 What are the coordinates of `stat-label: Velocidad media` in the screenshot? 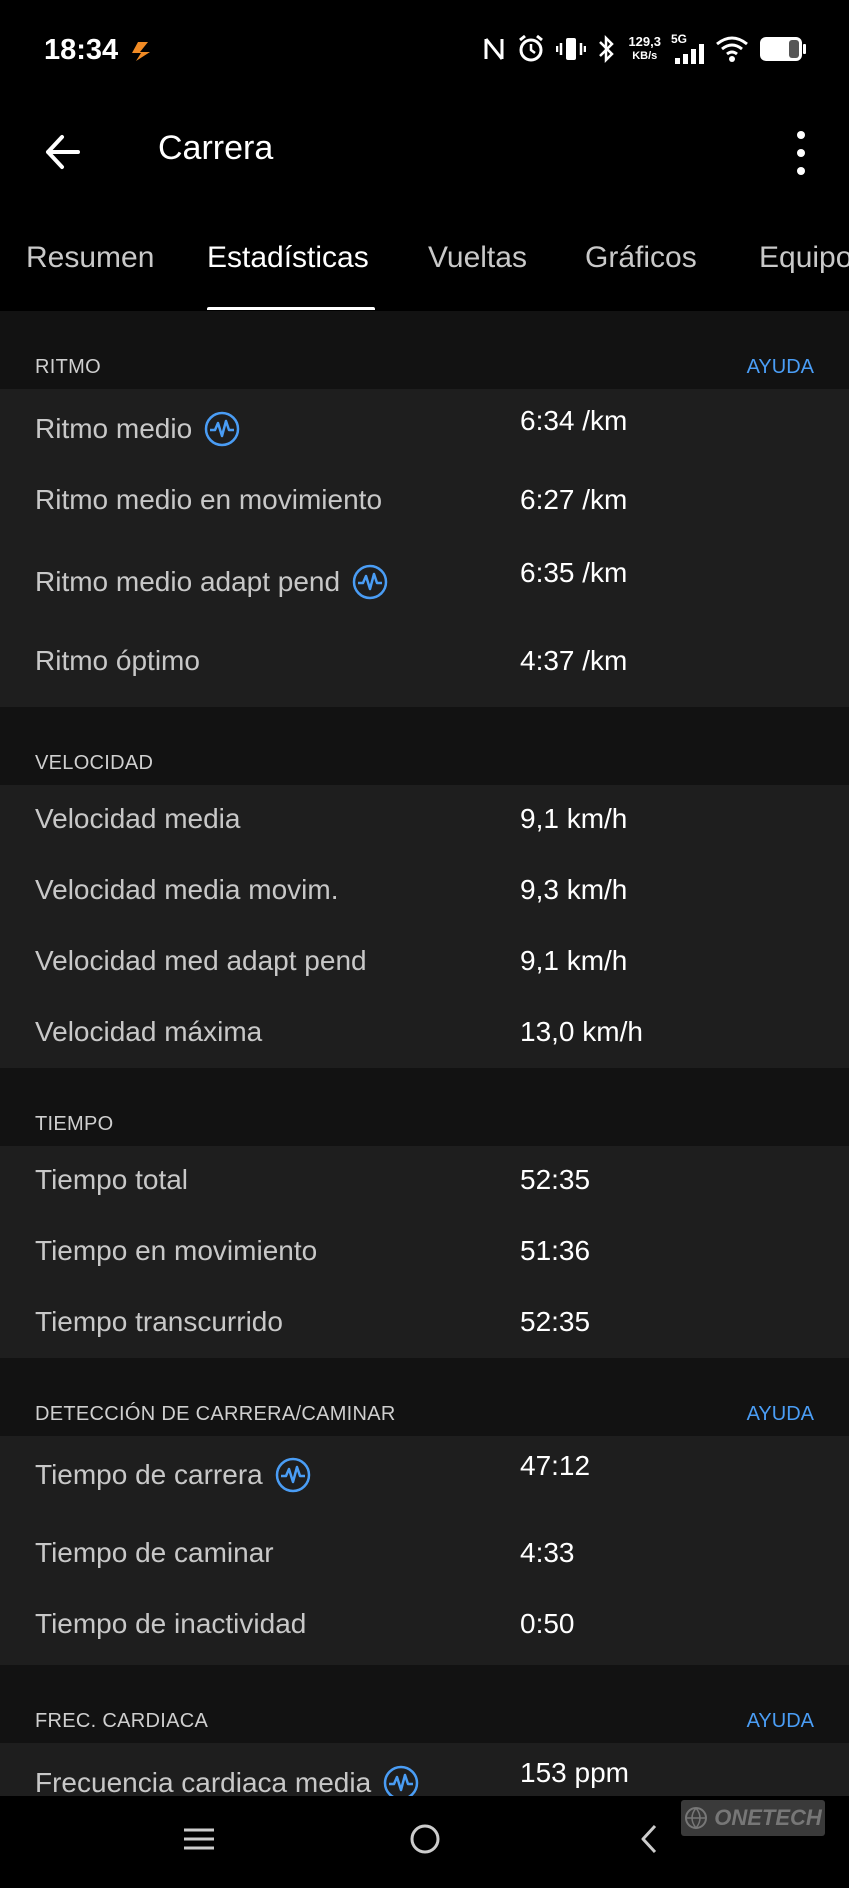 It's located at (138, 818).